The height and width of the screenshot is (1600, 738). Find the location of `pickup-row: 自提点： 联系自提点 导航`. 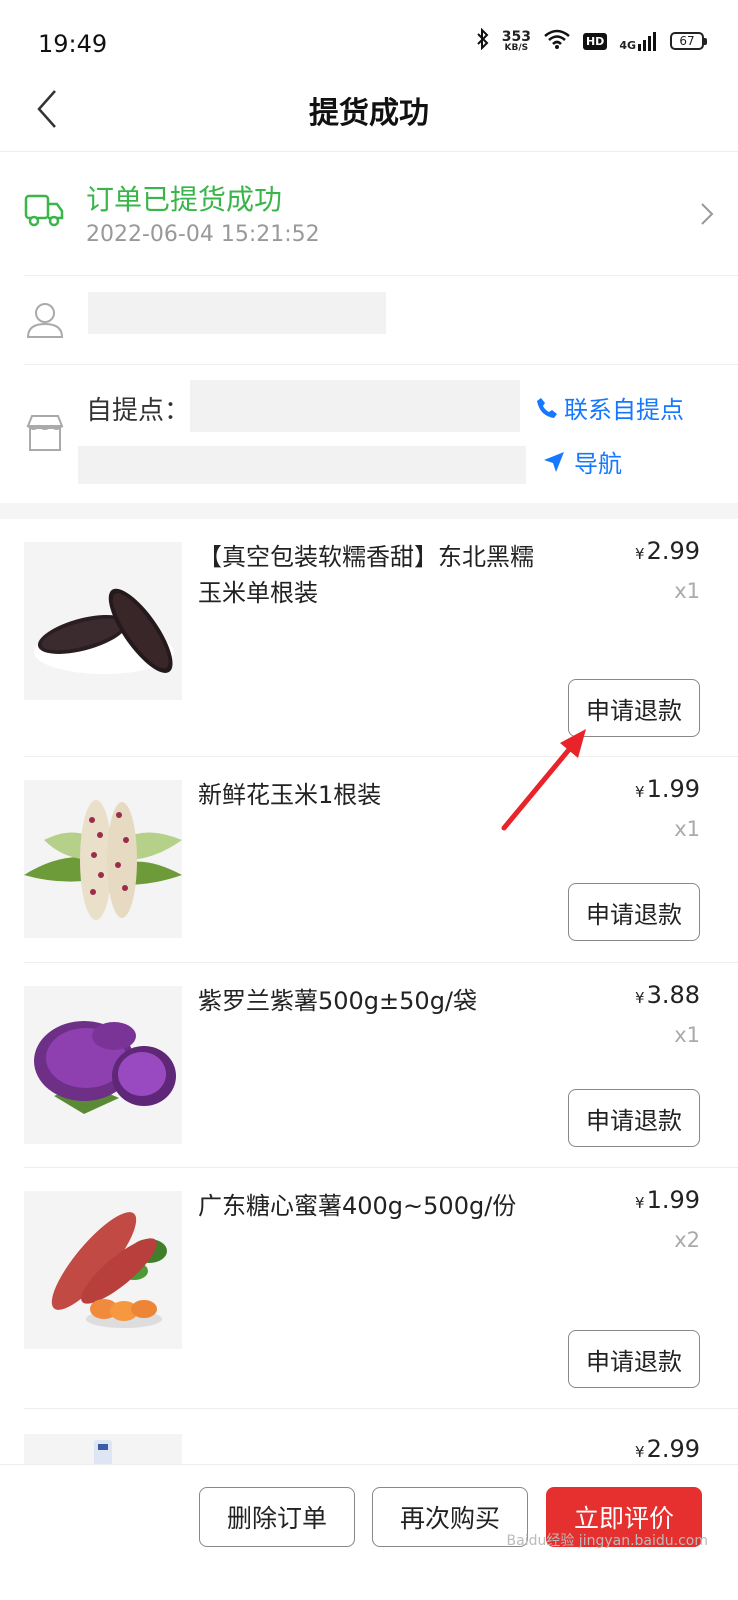

pickup-row: 自提点： 联系自提点 导航 is located at coordinates (381, 434).